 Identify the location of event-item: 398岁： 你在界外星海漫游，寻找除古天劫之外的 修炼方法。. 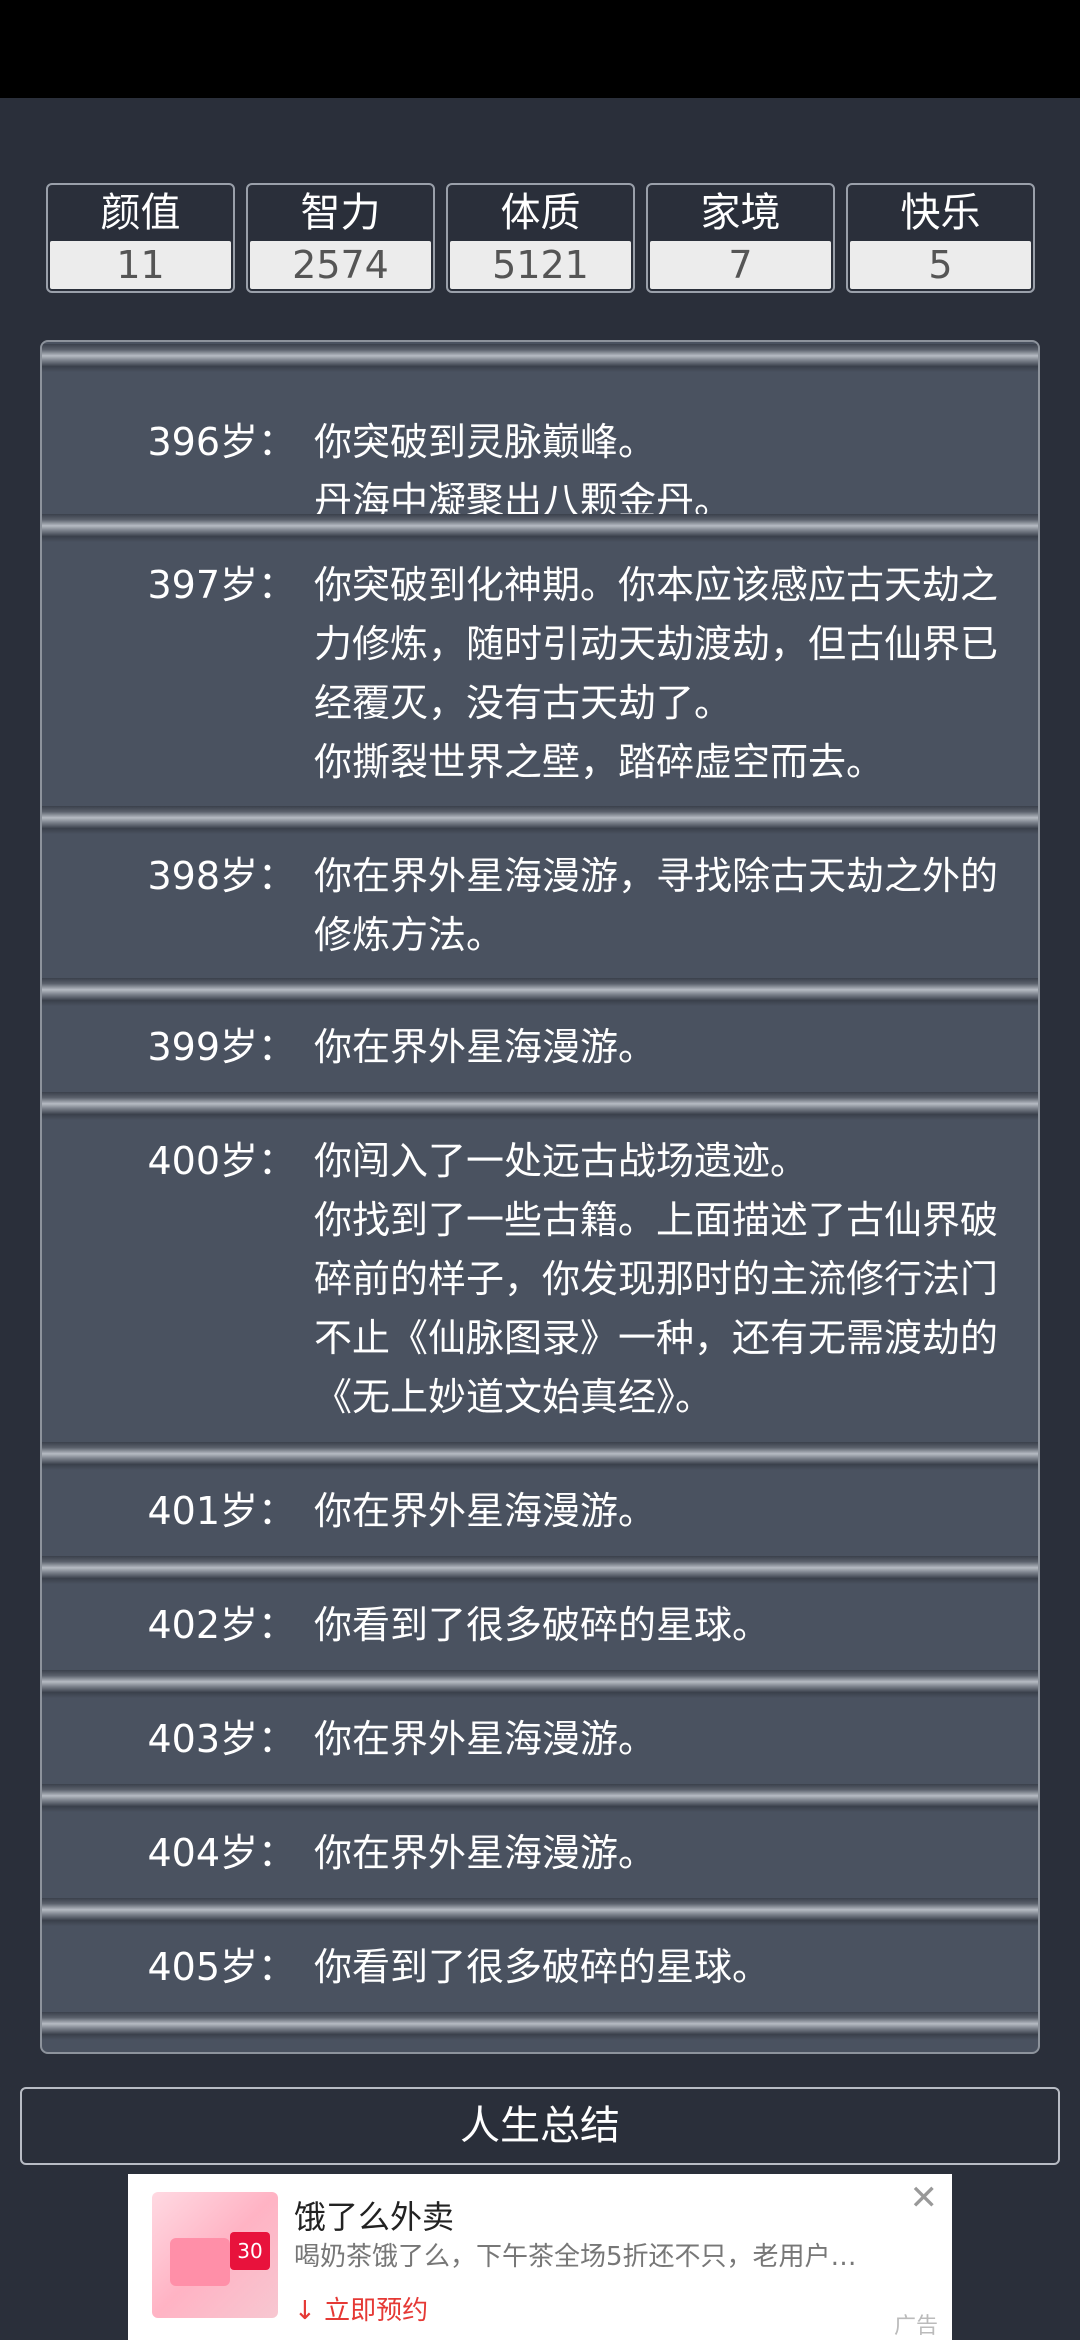
(540, 905).